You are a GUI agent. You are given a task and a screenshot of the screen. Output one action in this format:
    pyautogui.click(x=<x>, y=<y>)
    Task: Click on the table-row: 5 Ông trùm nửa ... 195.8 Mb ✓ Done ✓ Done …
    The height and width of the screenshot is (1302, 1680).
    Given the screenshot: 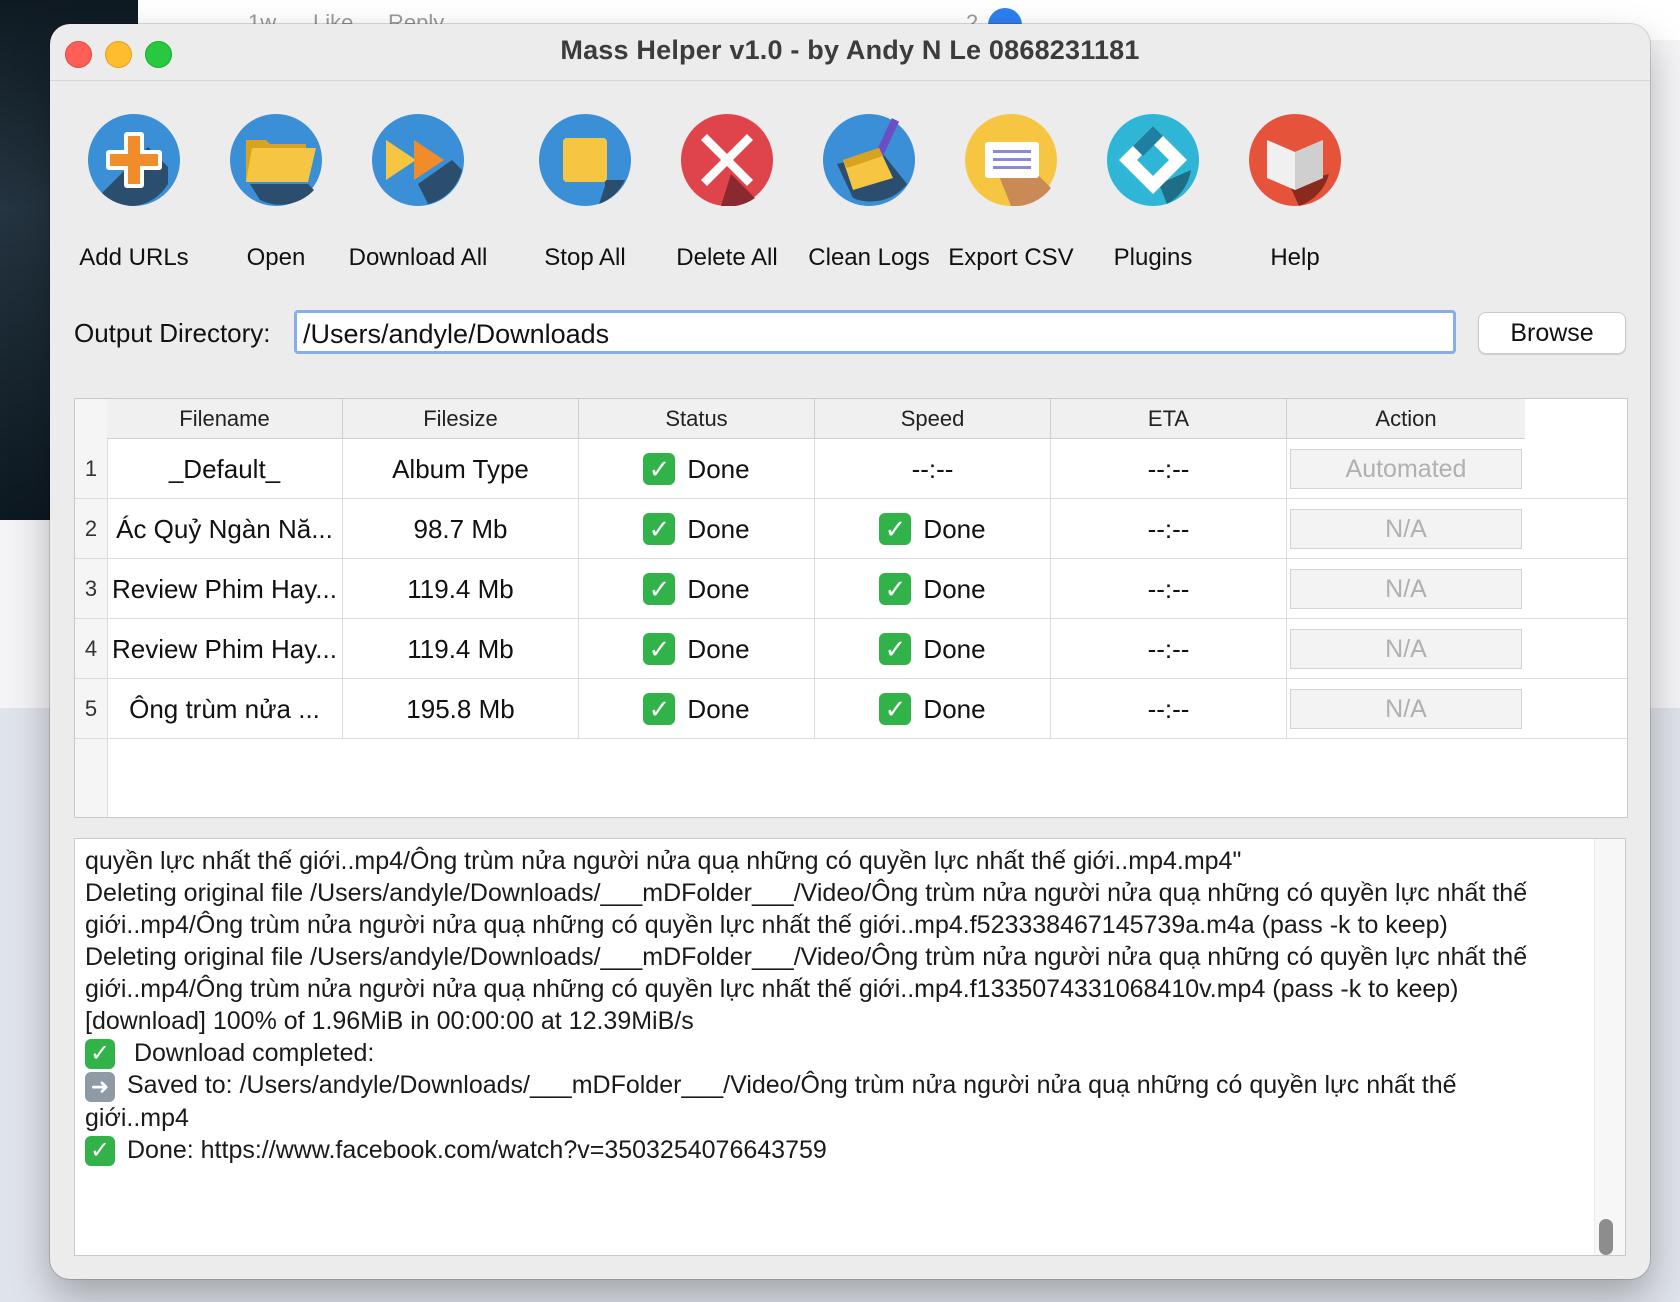 What is the action you would take?
    pyautogui.click(x=851, y=709)
    